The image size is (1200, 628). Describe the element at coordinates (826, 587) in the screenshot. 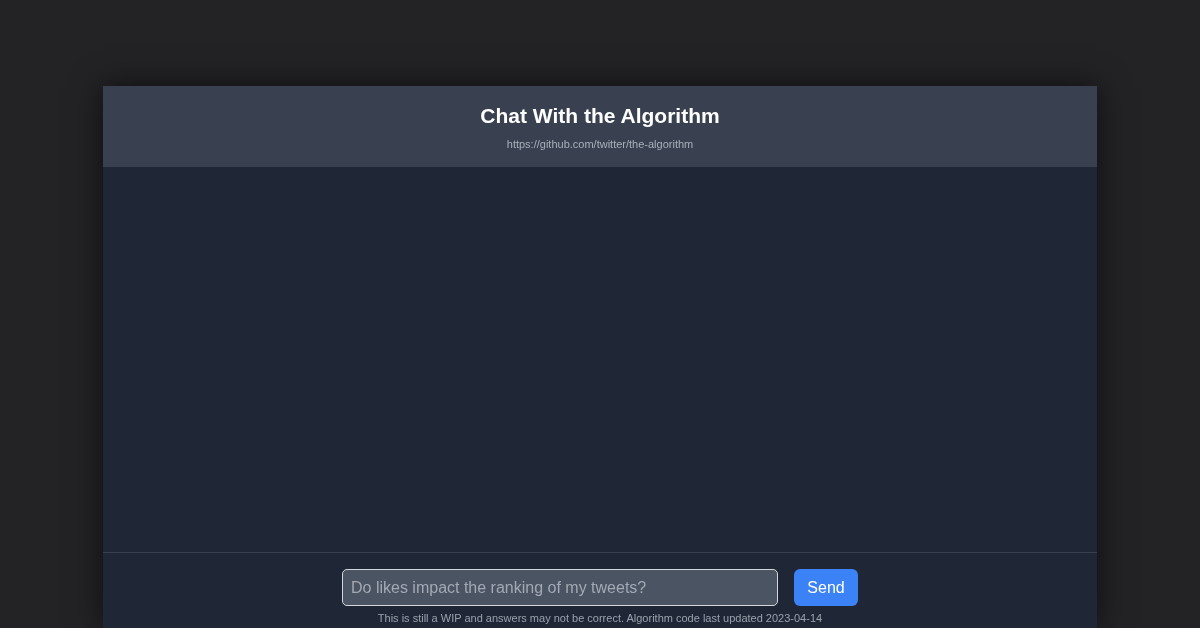

I see `send-button: Send` at that location.